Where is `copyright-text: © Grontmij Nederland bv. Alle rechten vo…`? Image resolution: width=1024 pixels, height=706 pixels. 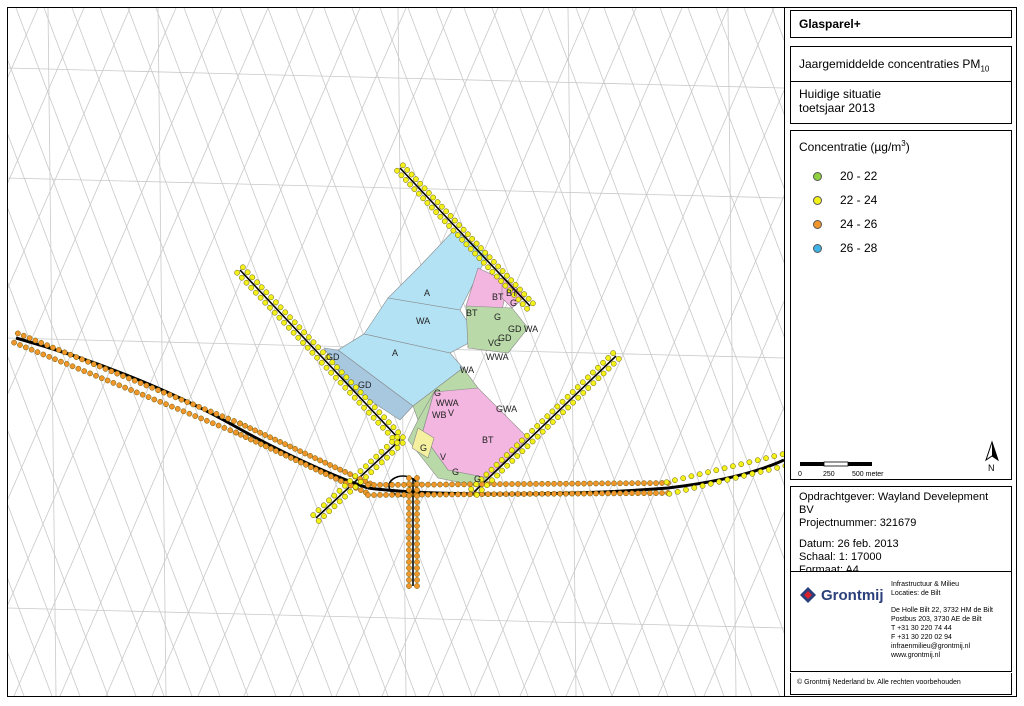
copyright-text: © Grontmij Nederland bv. Alle rechten vo… is located at coordinates (879, 682).